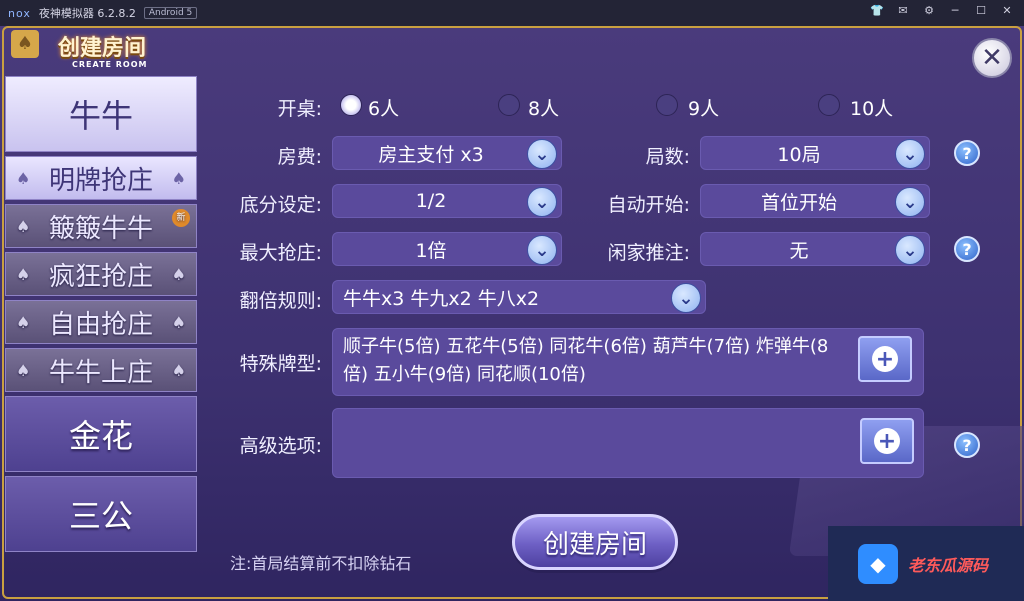 The height and width of the screenshot is (601, 1024). I want to click on plus-icon: +, so click(885, 359).